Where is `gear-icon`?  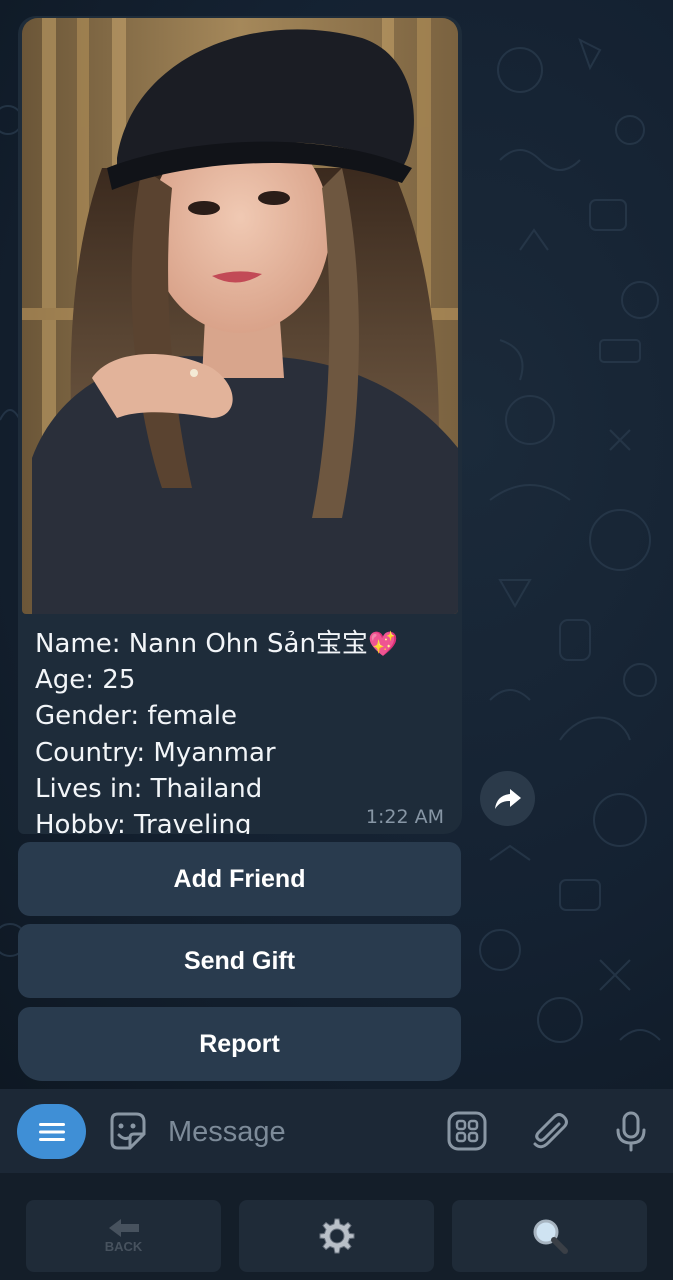 gear-icon is located at coordinates (336, 1236).